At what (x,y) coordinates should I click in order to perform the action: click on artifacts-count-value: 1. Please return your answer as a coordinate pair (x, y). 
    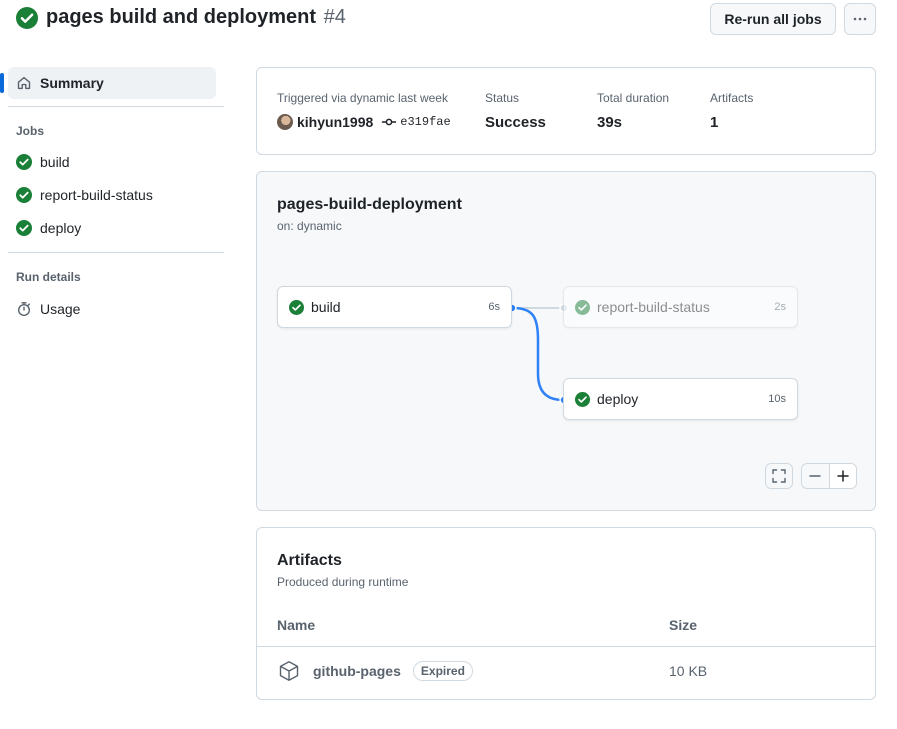
    Looking at the image, I should click on (714, 122).